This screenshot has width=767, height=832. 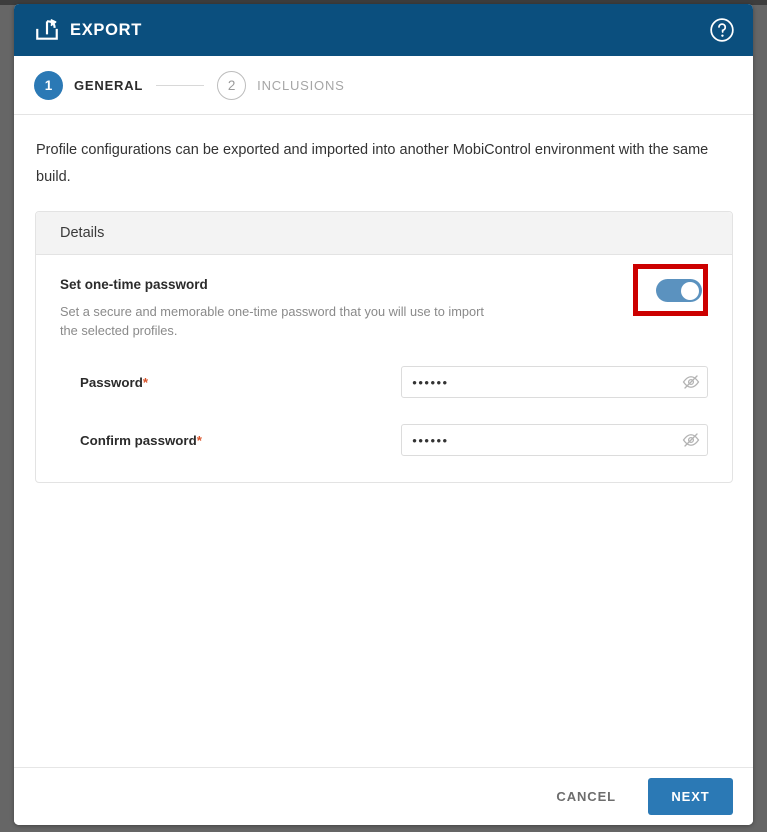 What do you see at coordinates (199, 440) in the screenshot?
I see `confirm-password-required-marker: *` at bounding box center [199, 440].